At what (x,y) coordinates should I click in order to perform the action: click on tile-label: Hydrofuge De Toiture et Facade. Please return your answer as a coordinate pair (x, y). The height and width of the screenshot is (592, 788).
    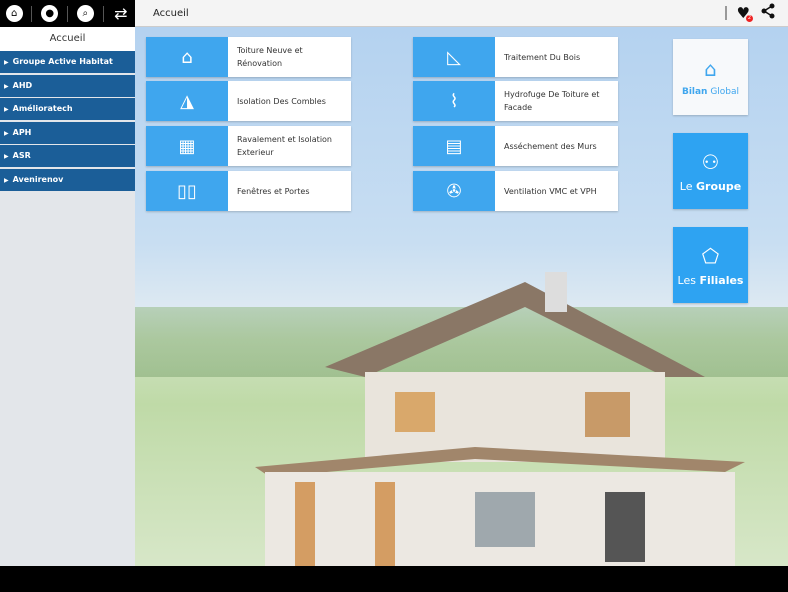
    Looking at the image, I should click on (552, 101).